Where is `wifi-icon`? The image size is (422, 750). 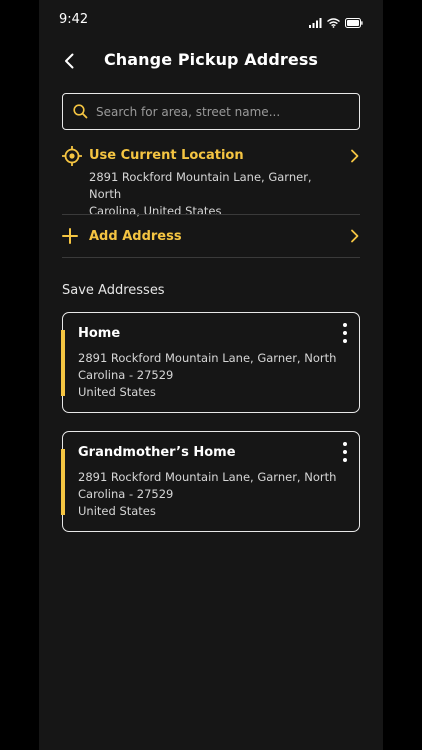
wifi-icon is located at coordinates (333, 22).